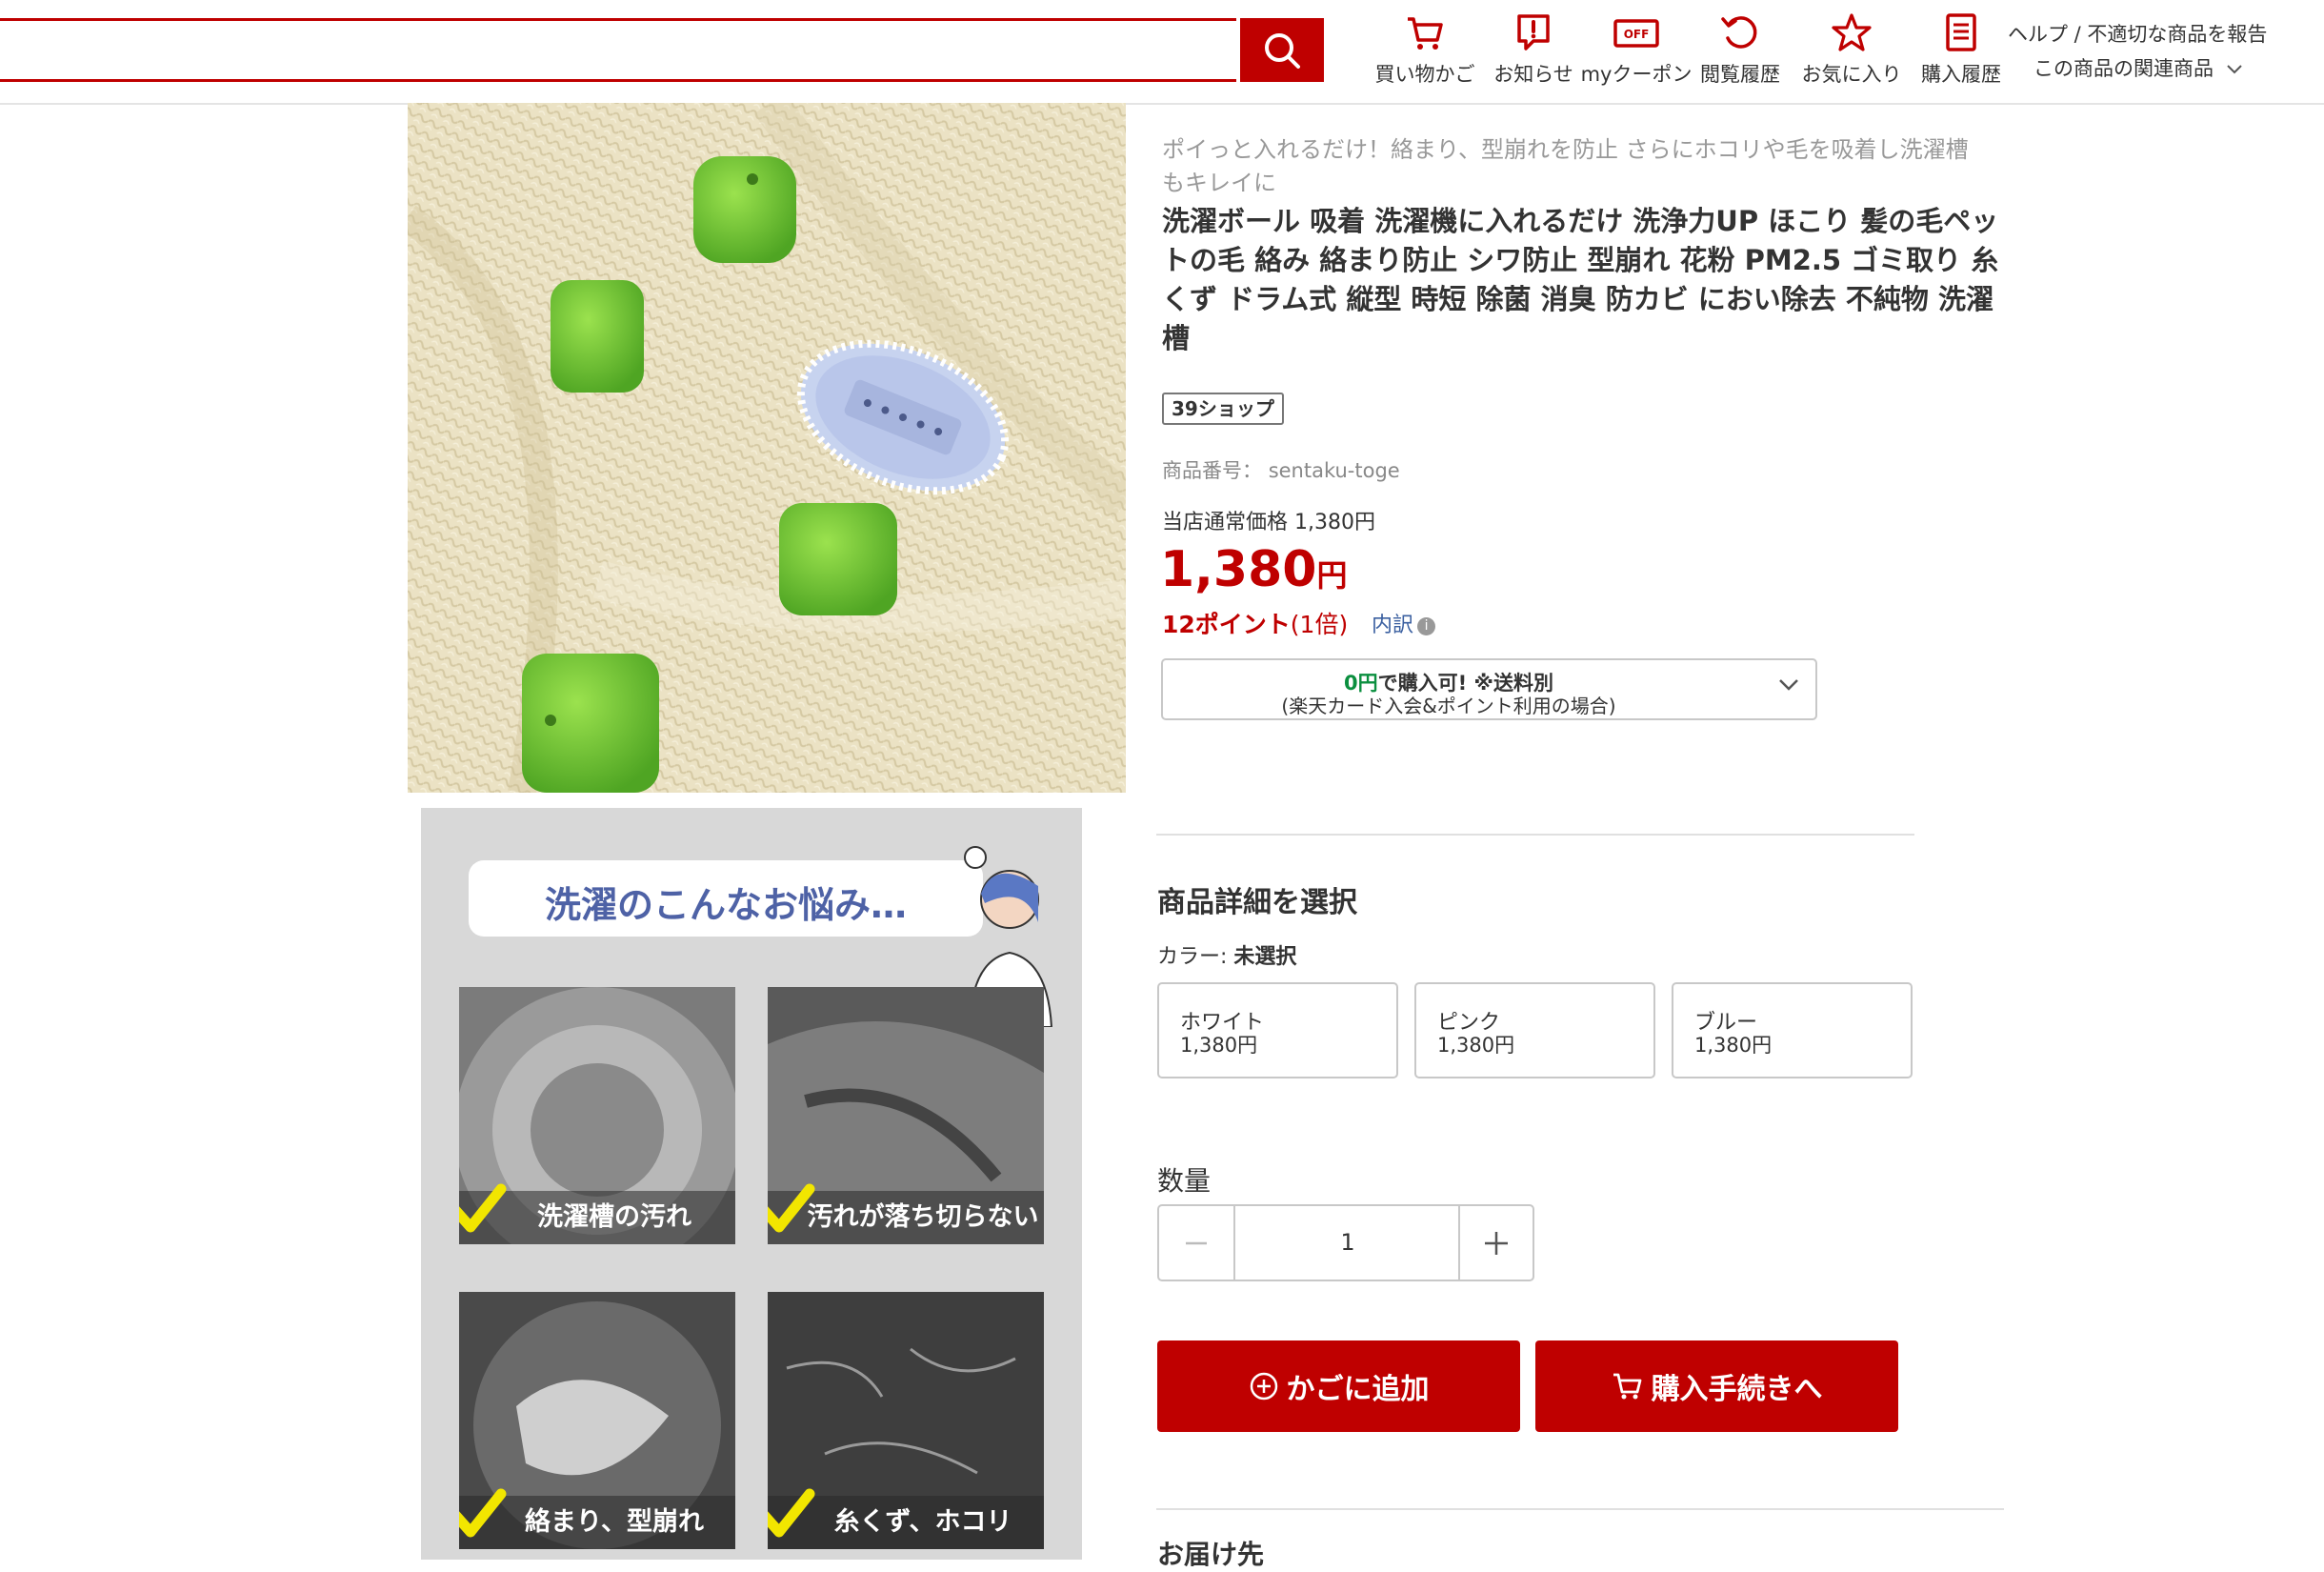 The height and width of the screenshot is (1572, 2324). Describe the element at coordinates (1740, 54) in the screenshot. I see `nav-history: 閲覧履歴` at that location.